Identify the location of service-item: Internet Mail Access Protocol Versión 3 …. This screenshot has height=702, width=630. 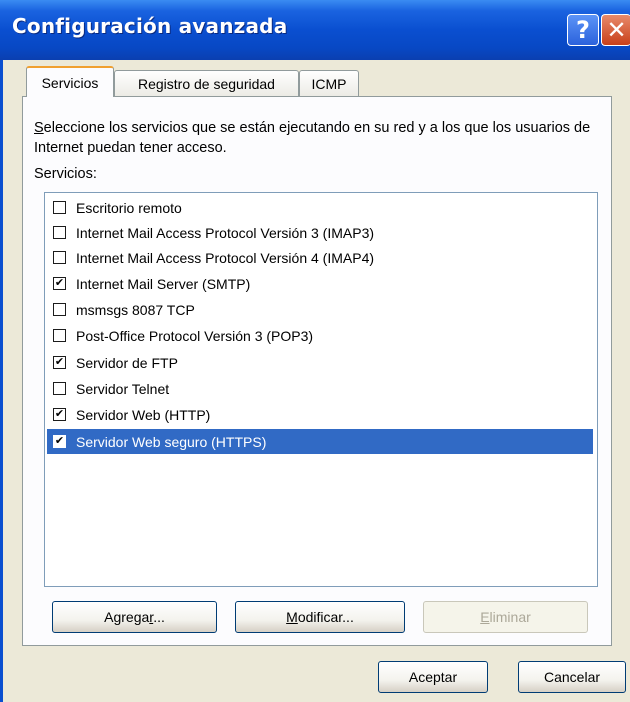
(320, 232).